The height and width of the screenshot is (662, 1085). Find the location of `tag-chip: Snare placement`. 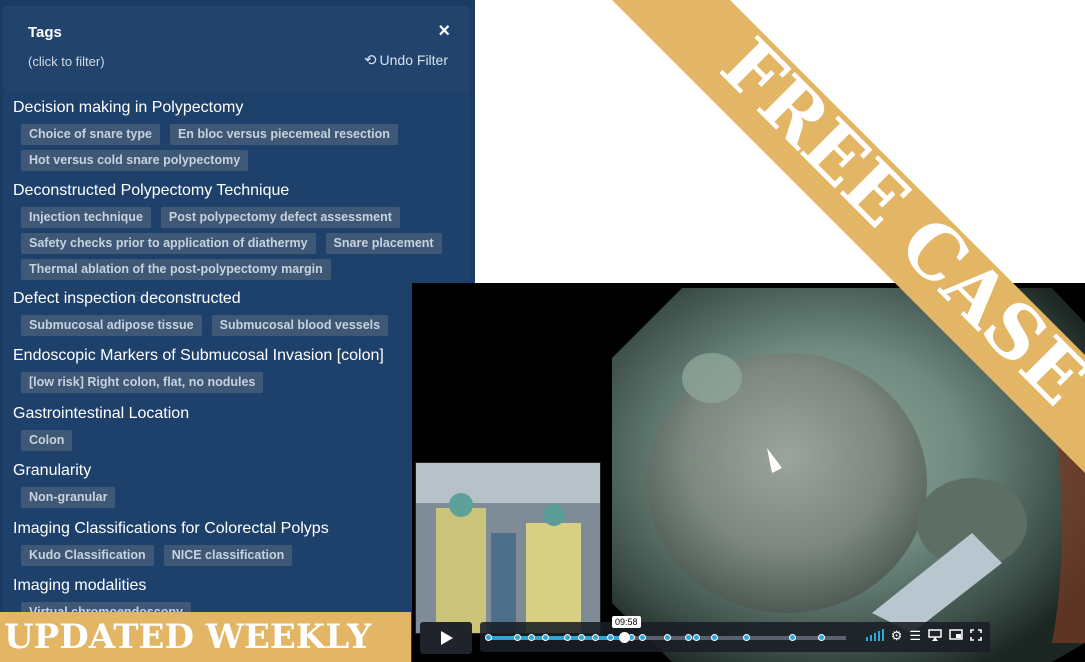

tag-chip: Snare placement is located at coordinates (383, 243).